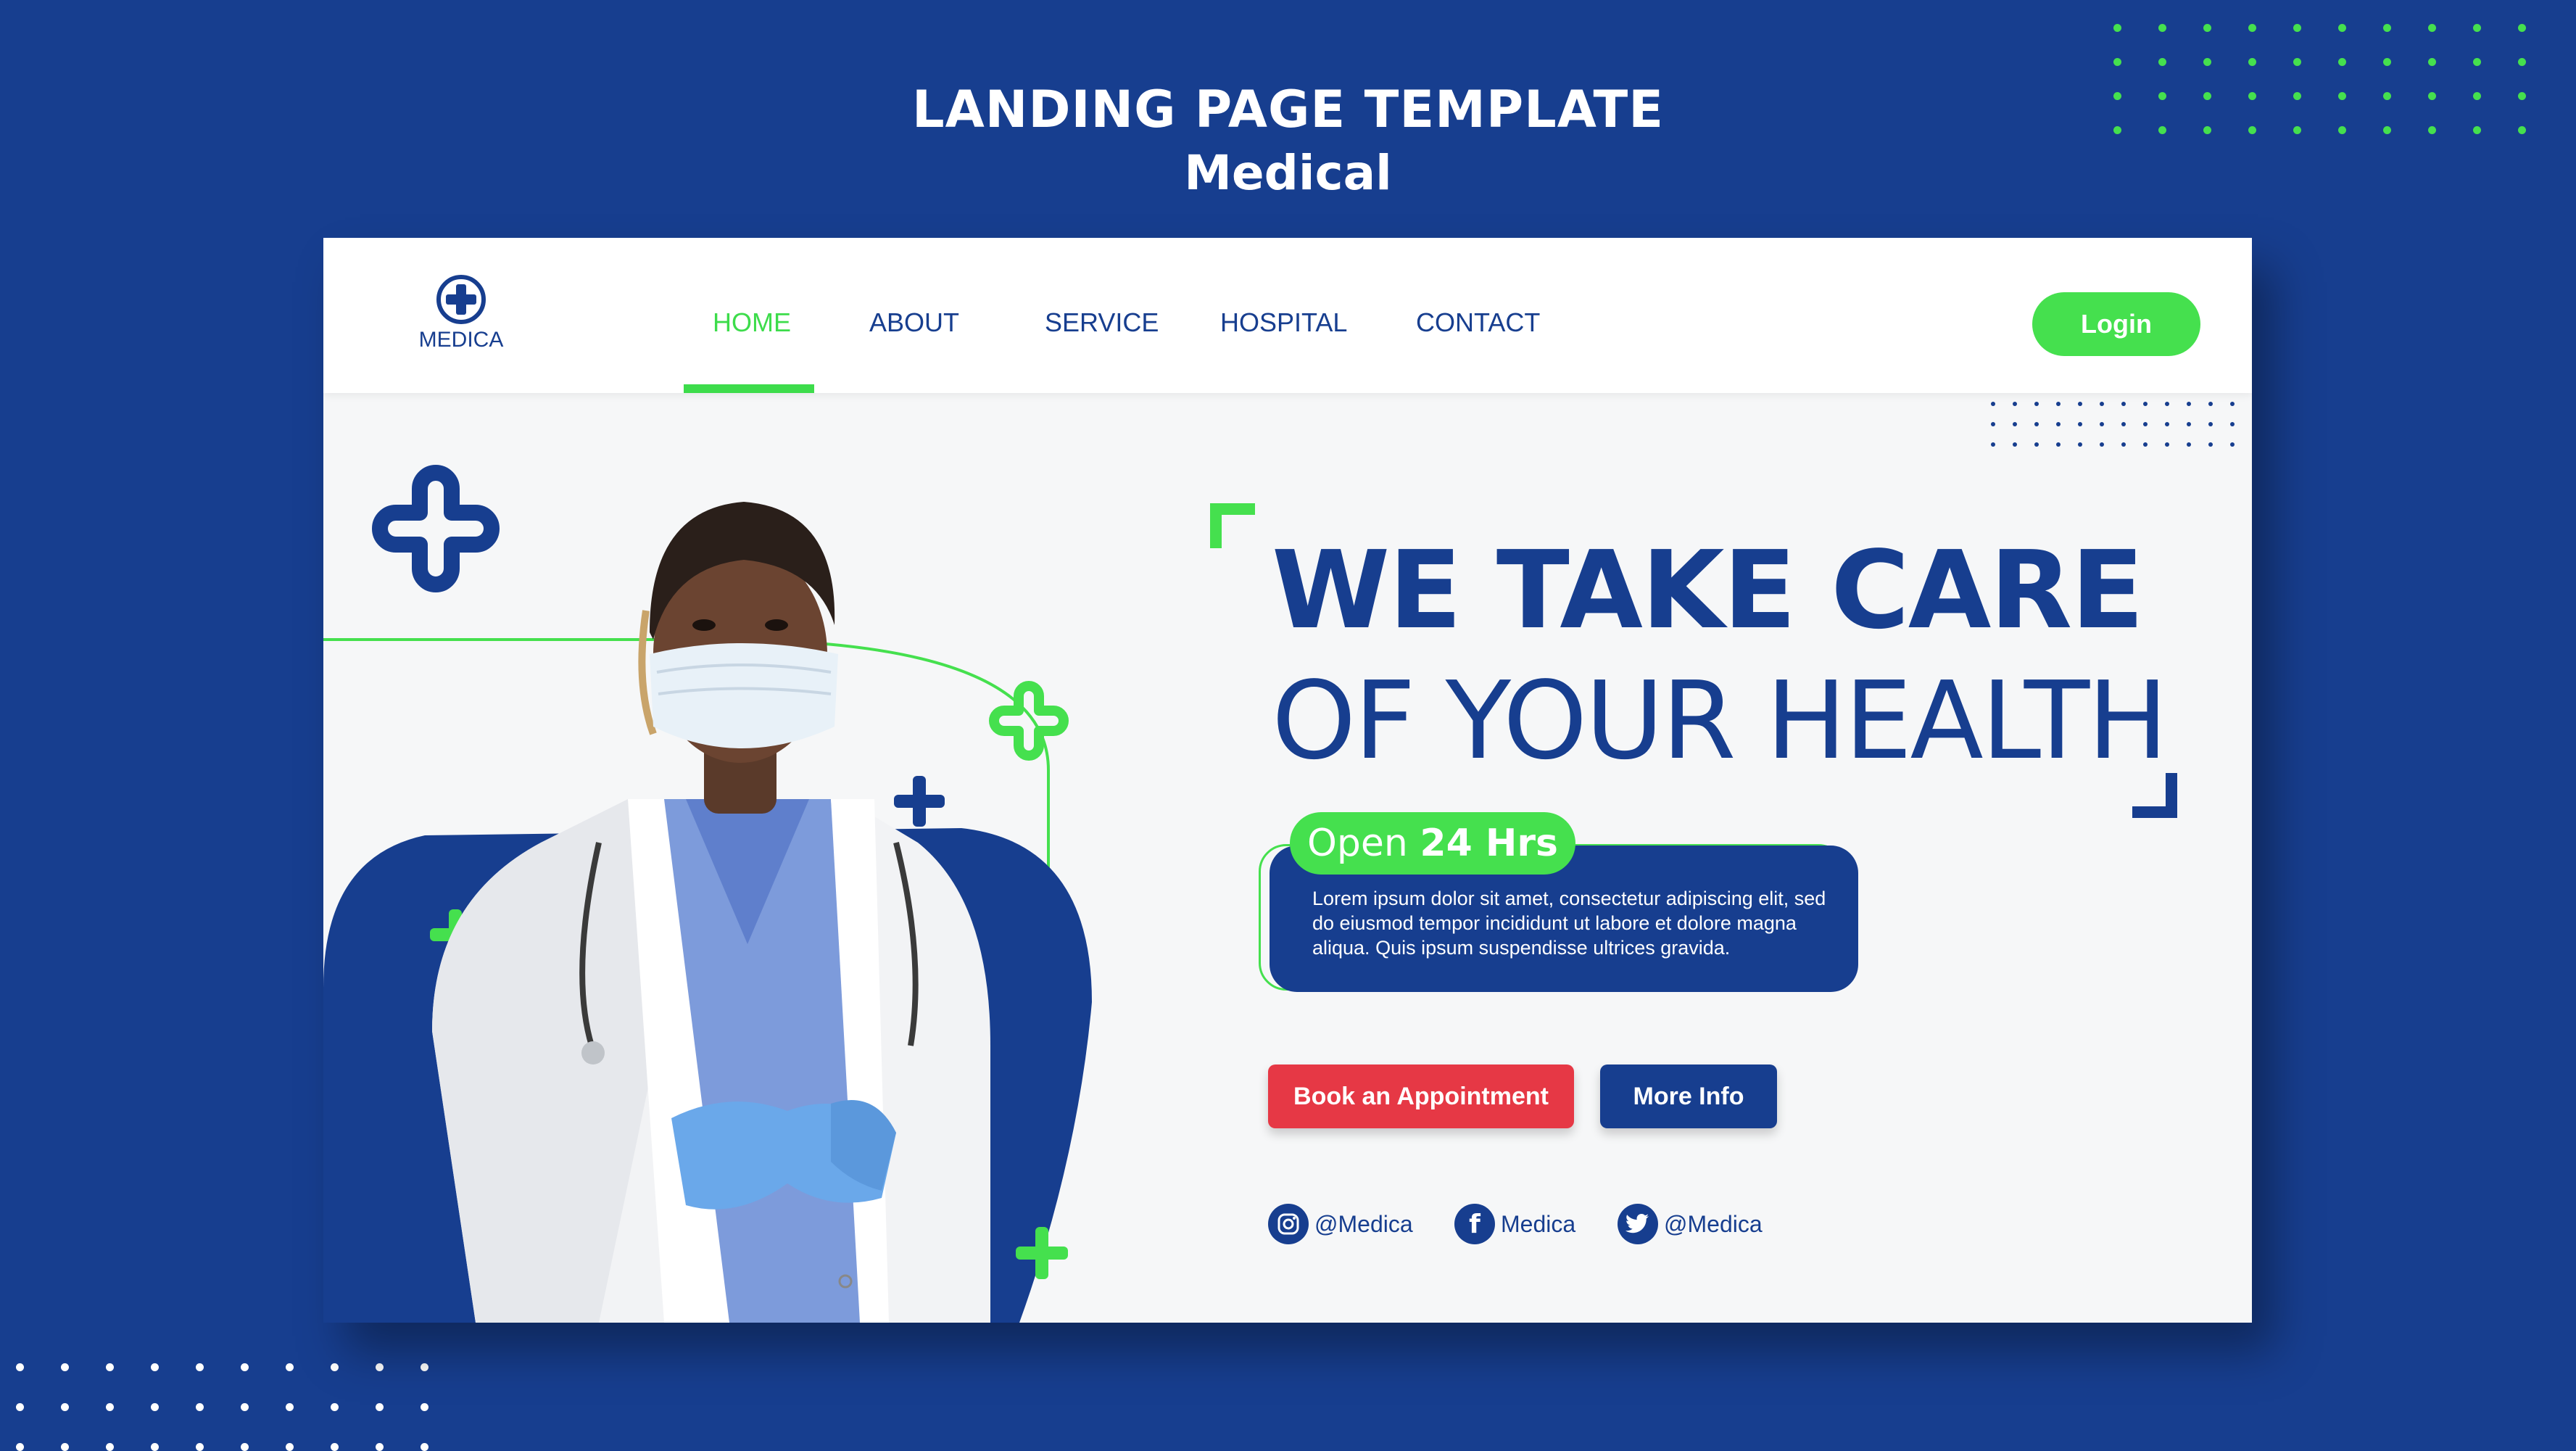 Image resolution: width=2576 pixels, height=1451 pixels. What do you see at coordinates (1689, 1096) in the screenshot?
I see `more-info-button: More Info` at bounding box center [1689, 1096].